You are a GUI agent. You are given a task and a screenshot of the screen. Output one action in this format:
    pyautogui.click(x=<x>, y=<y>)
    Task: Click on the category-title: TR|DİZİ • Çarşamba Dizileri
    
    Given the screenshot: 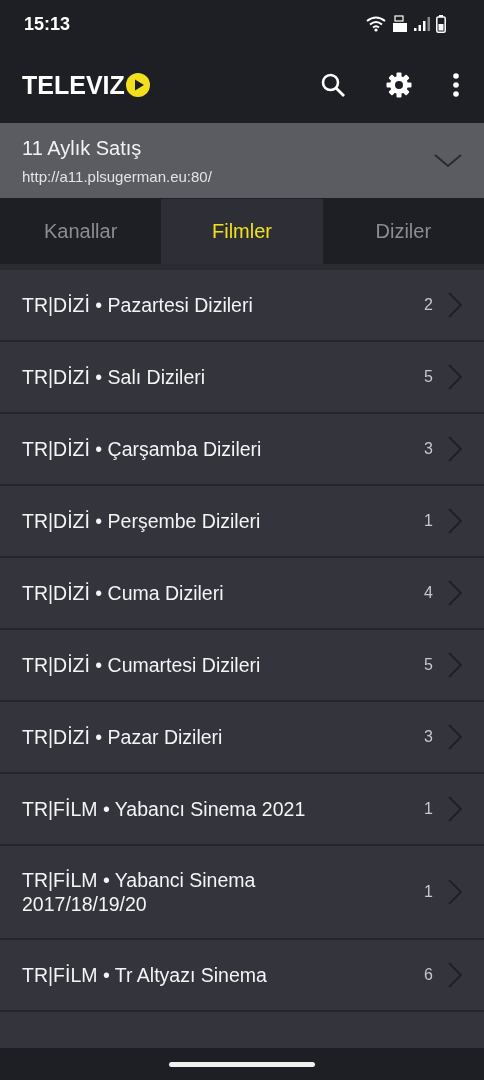 What is the action you would take?
    pyautogui.click(x=142, y=449)
    